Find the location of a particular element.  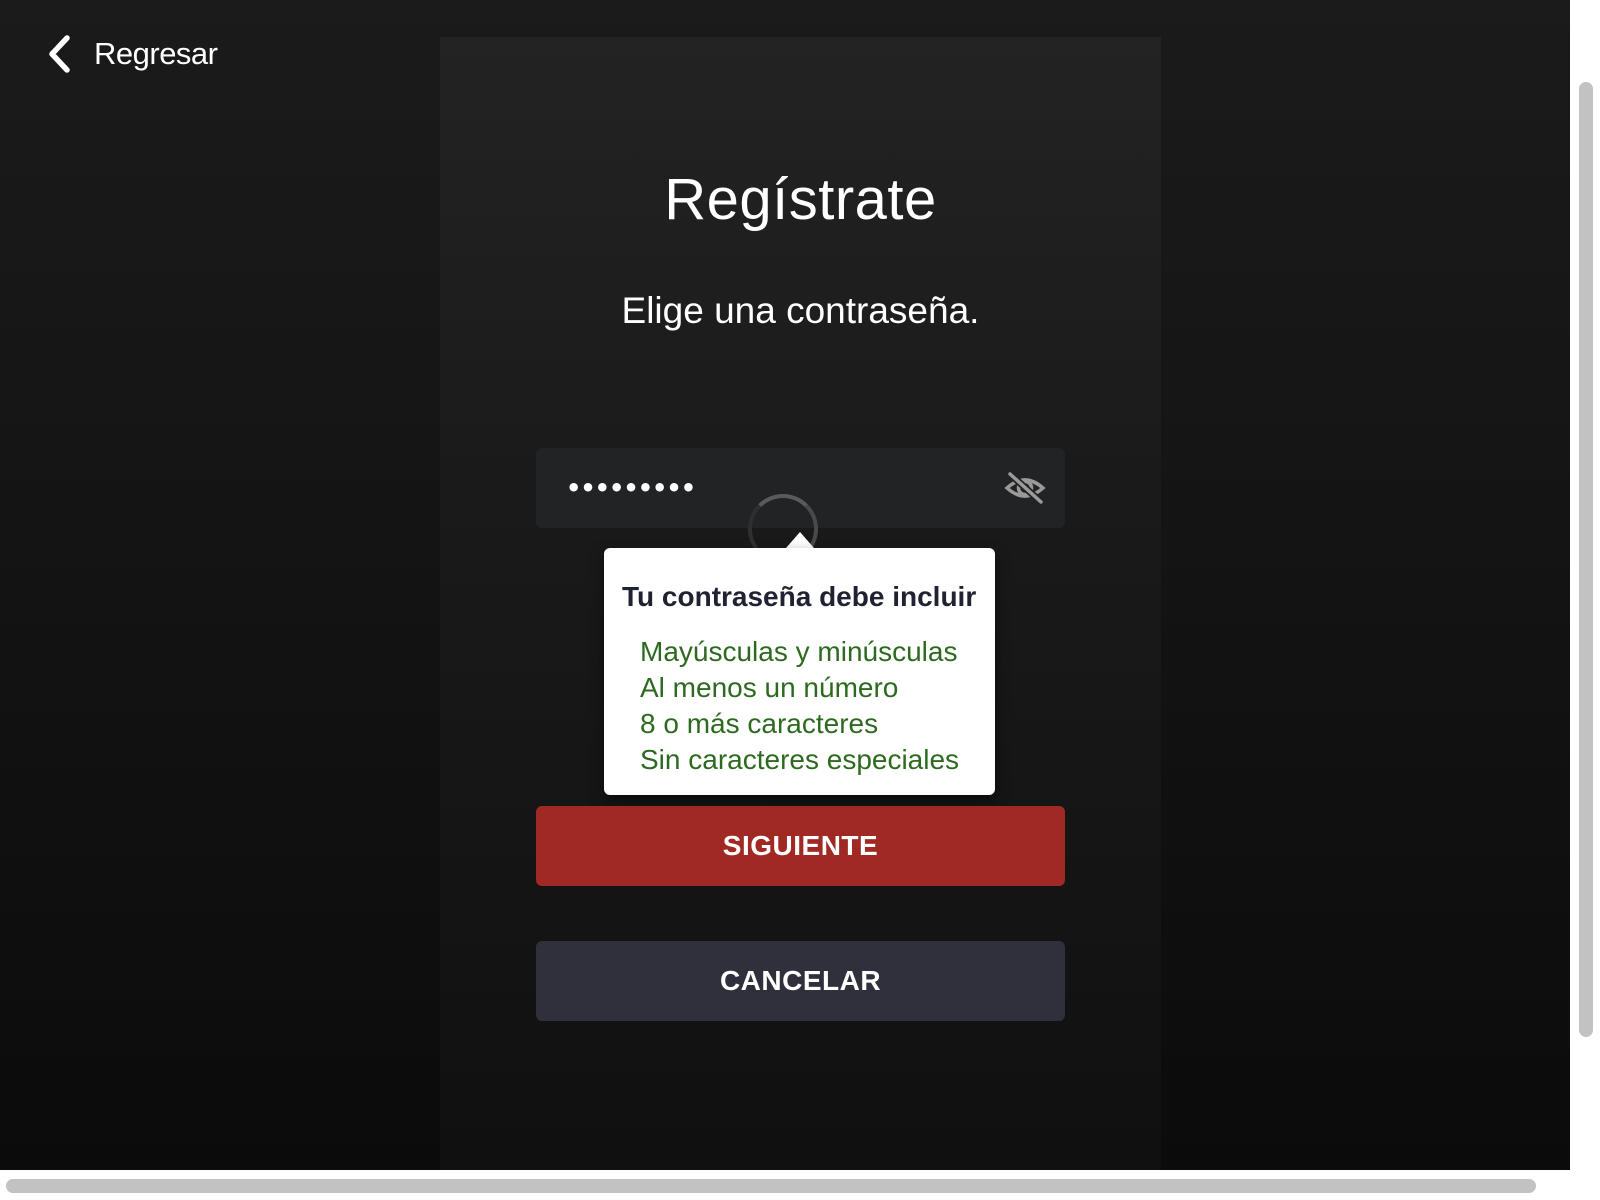

vertical-scrollbar-thumb is located at coordinates (1586, 559).